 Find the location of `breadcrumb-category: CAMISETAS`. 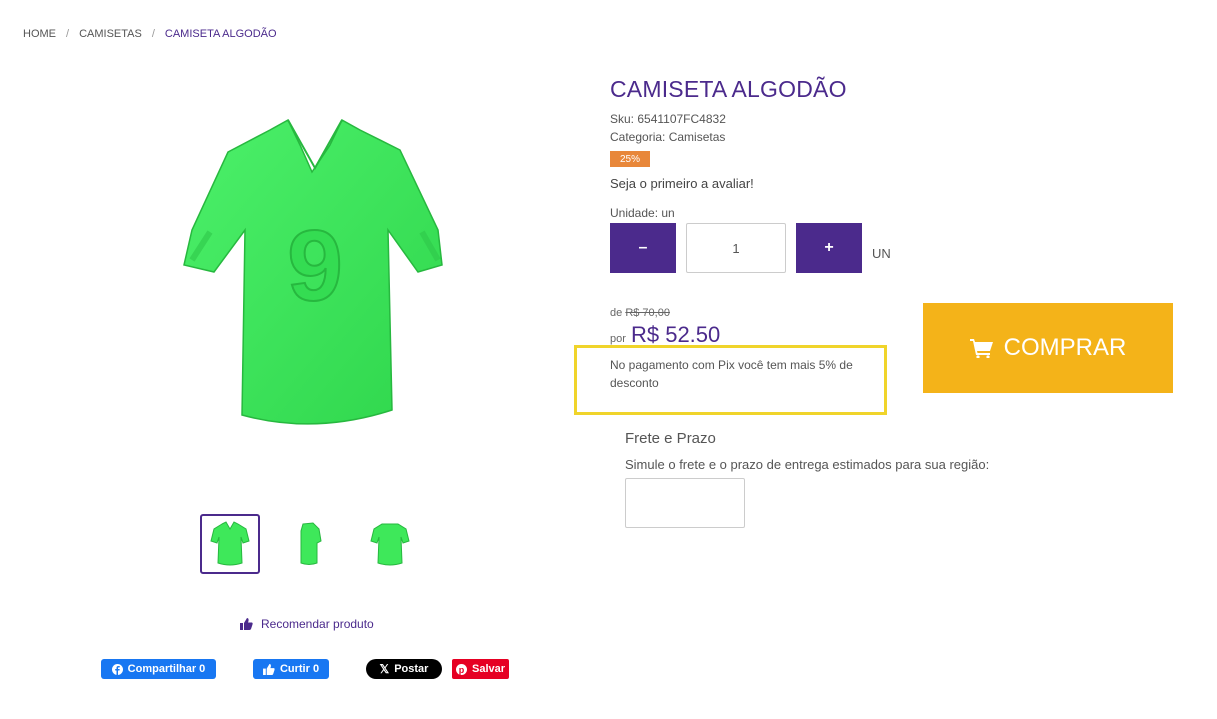

breadcrumb-category: CAMISETAS is located at coordinates (110, 34).